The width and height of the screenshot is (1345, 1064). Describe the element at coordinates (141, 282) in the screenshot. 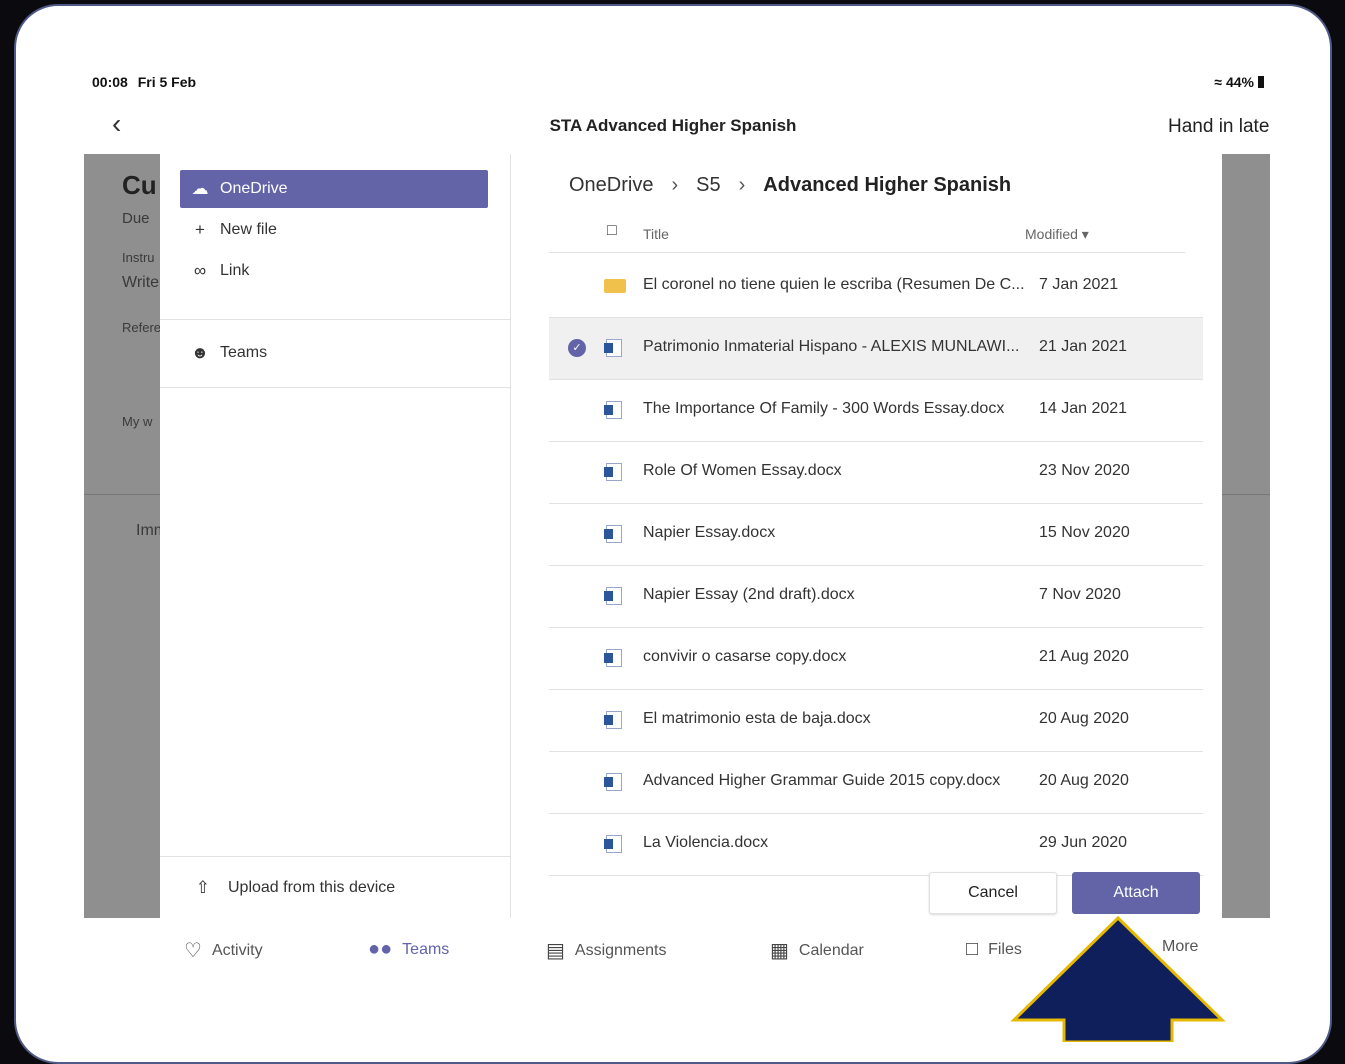

I see `instructions-text: Write` at that location.